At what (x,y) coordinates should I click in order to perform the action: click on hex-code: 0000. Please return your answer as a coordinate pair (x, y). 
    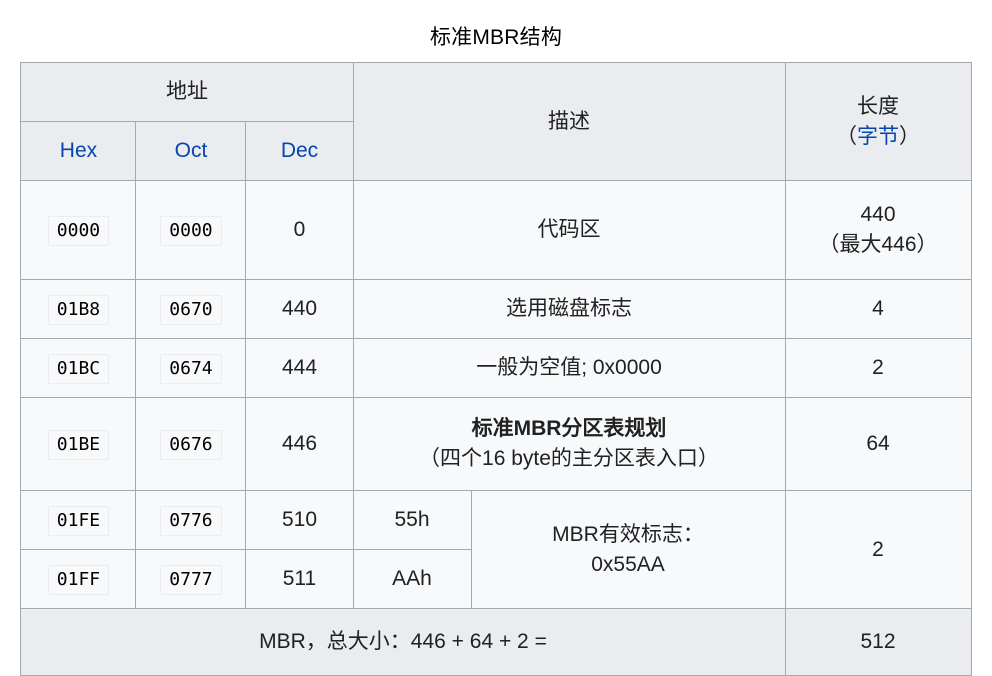
    Looking at the image, I should click on (78, 230).